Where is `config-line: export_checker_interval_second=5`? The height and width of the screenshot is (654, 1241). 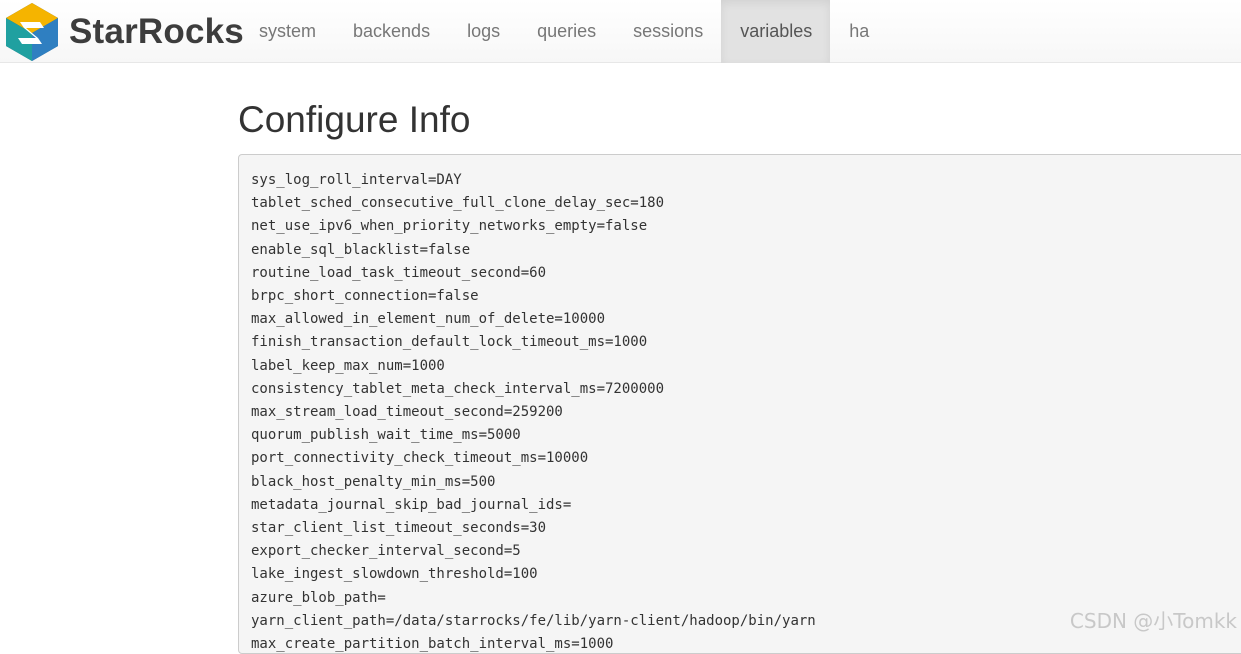 config-line: export_checker_interval_second=5 is located at coordinates (746, 551).